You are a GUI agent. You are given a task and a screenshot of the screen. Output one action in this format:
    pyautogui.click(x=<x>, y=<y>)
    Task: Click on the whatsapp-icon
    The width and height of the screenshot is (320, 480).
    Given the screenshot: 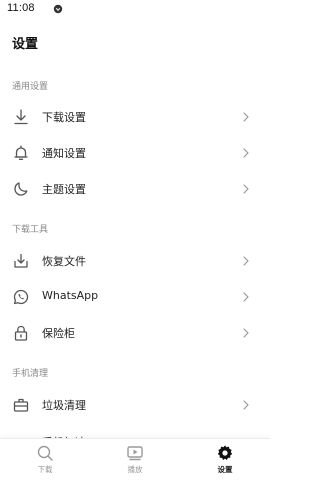 What is the action you would take?
    pyautogui.click(x=21, y=297)
    